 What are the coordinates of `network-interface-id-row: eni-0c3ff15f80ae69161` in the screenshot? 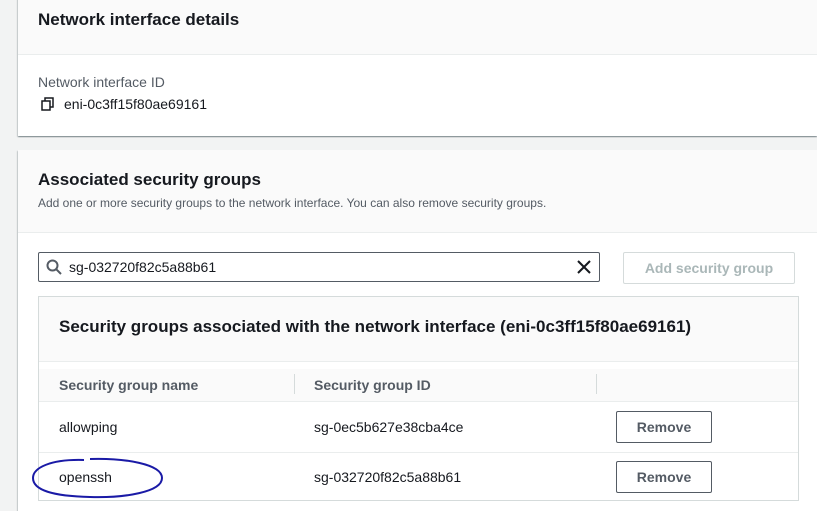 It's located at (123, 104).